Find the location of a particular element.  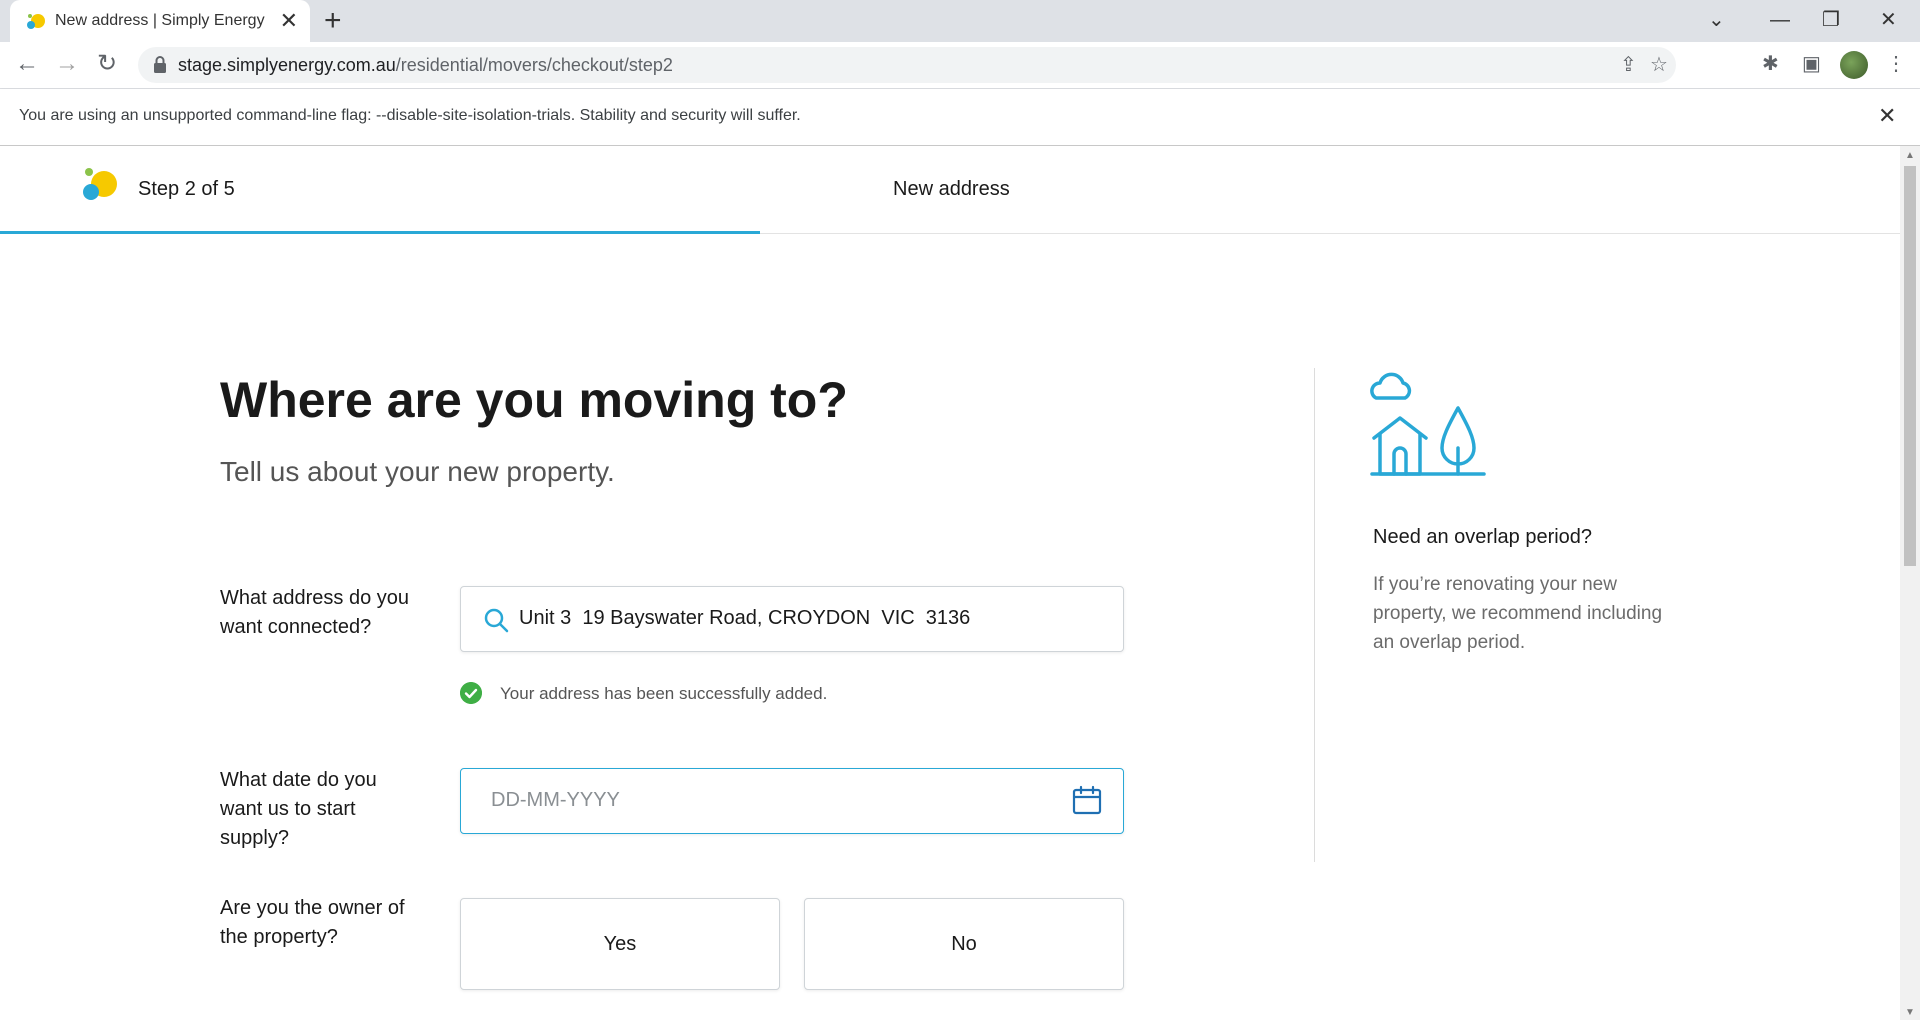

owner-no-button: No is located at coordinates (964, 944).